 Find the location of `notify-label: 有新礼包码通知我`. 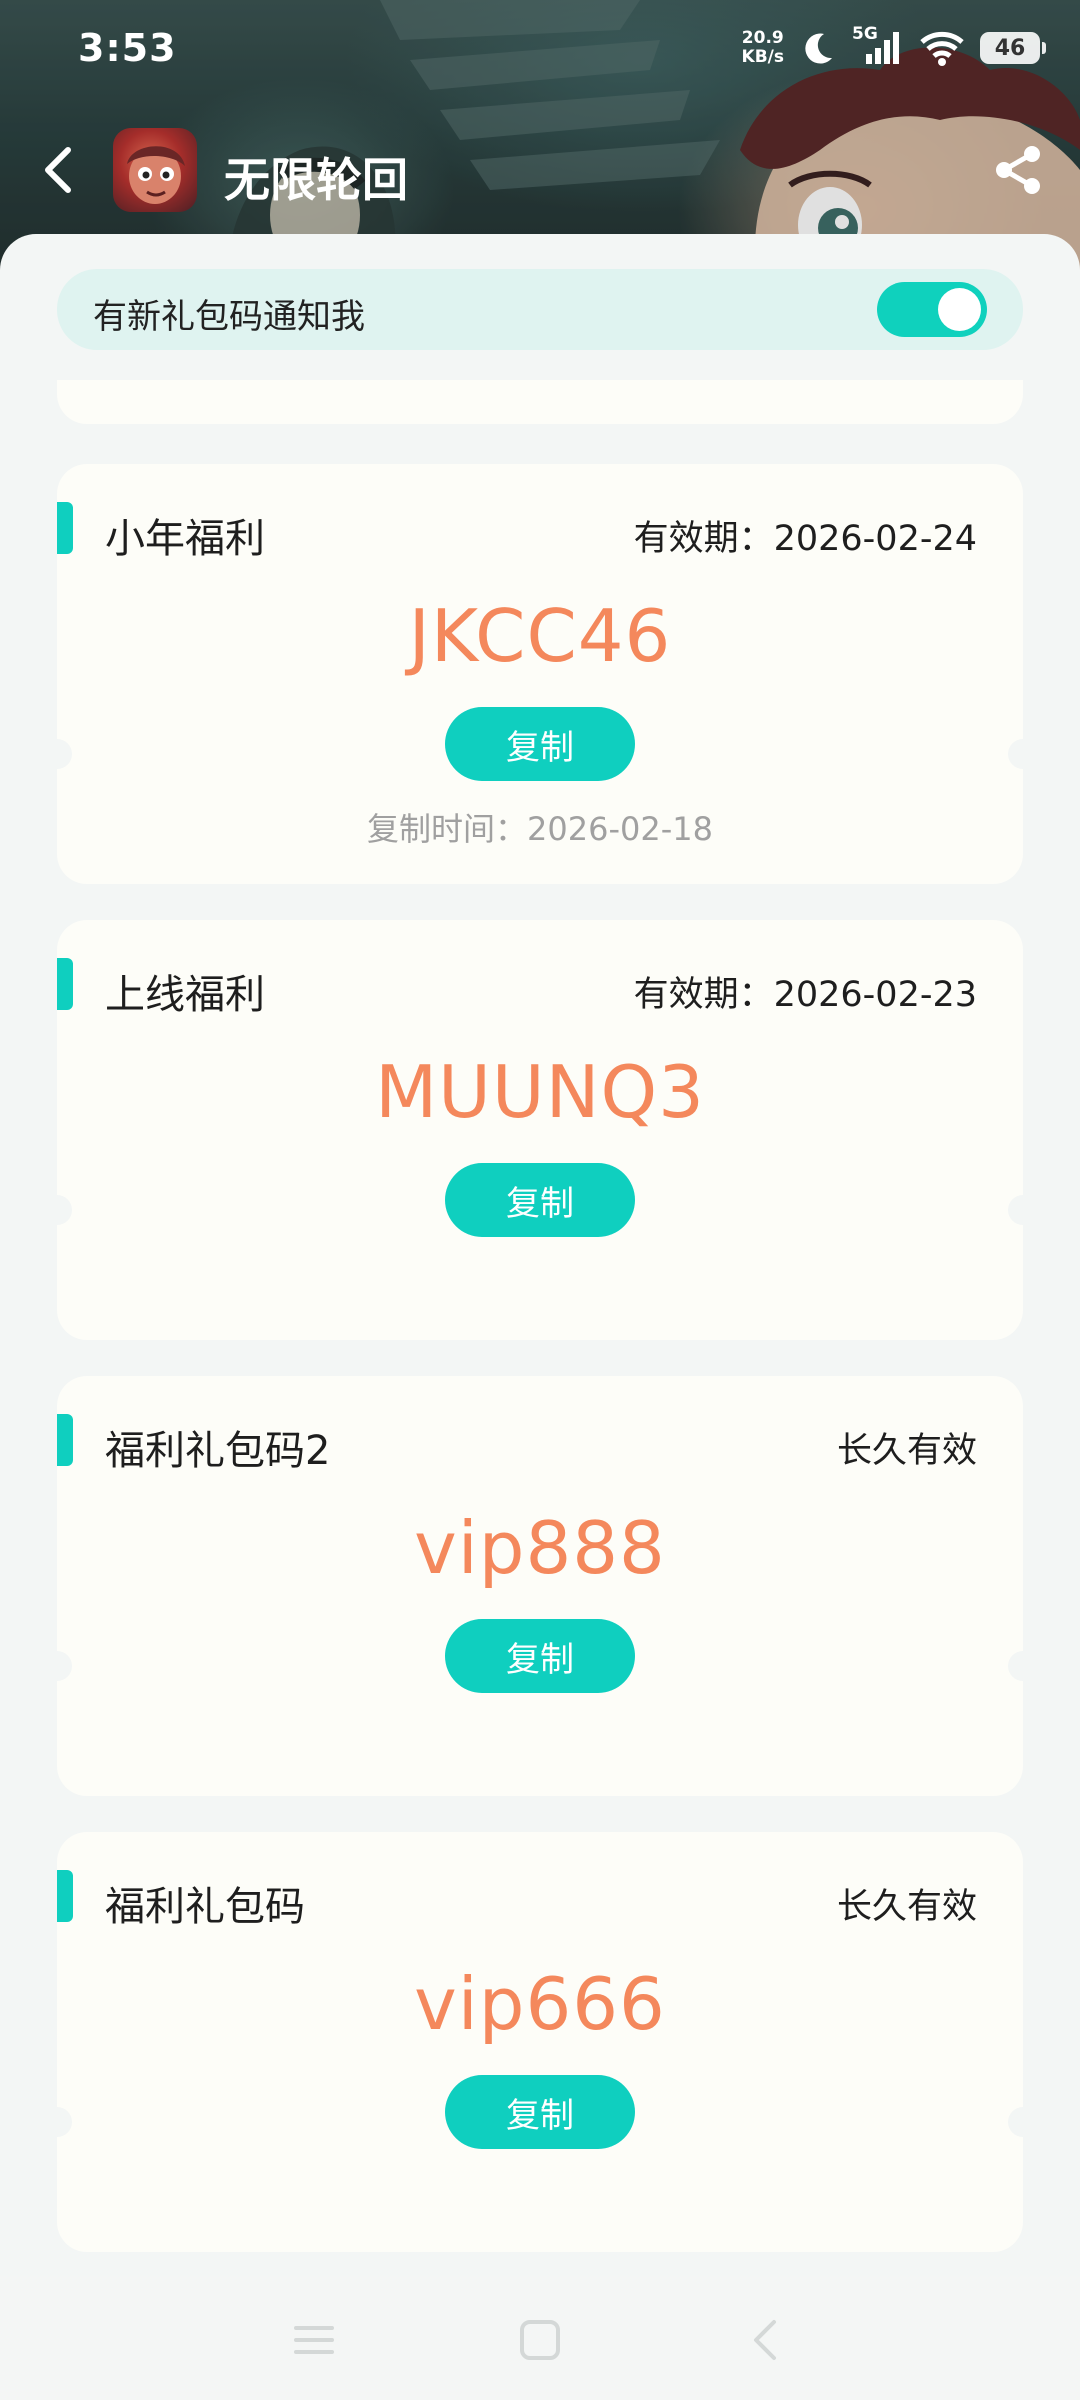

notify-label: 有新礼包码通知我 is located at coordinates (229, 317).